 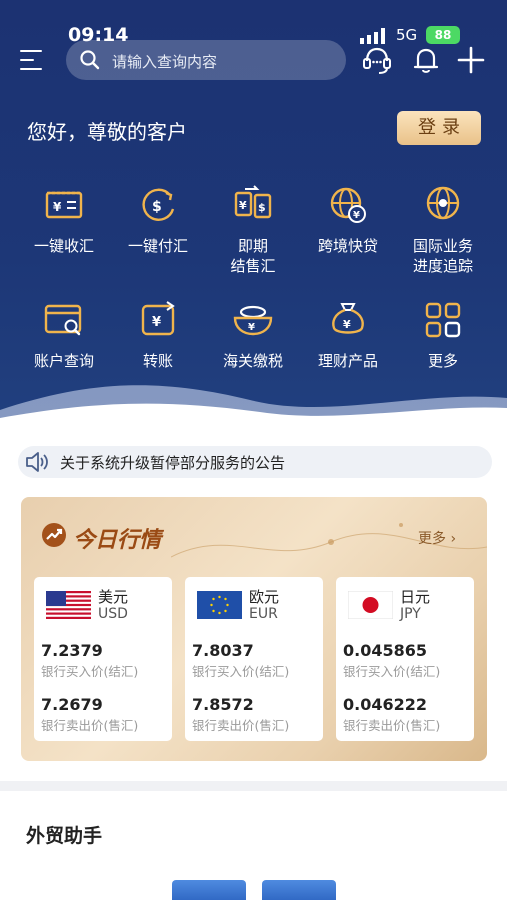 I want to click on buy-rate: 0.045865, so click(x=385, y=650).